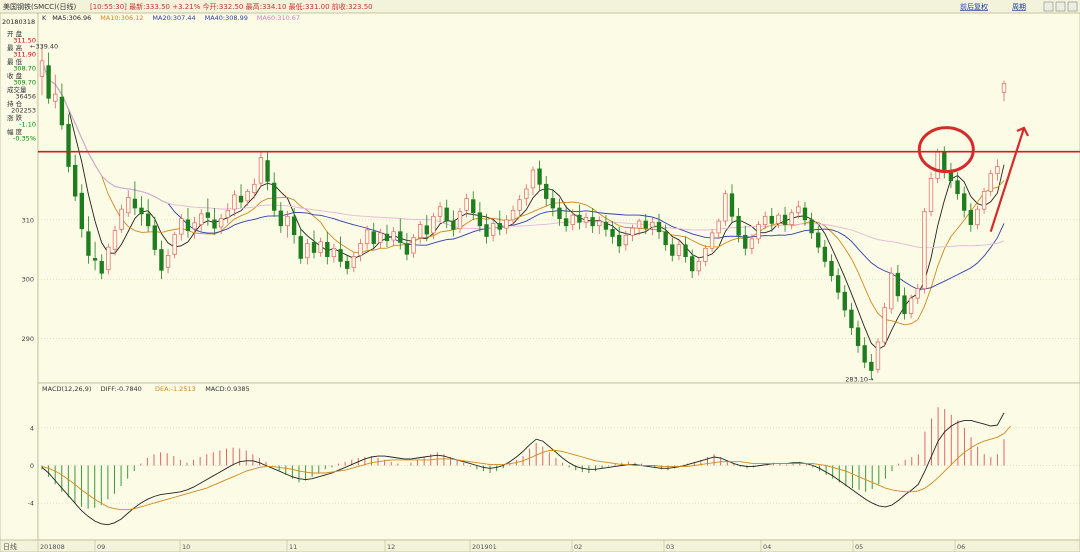 The image size is (1080, 552). I want to click on macd-y-tick-label: 0, so click(32, 466).